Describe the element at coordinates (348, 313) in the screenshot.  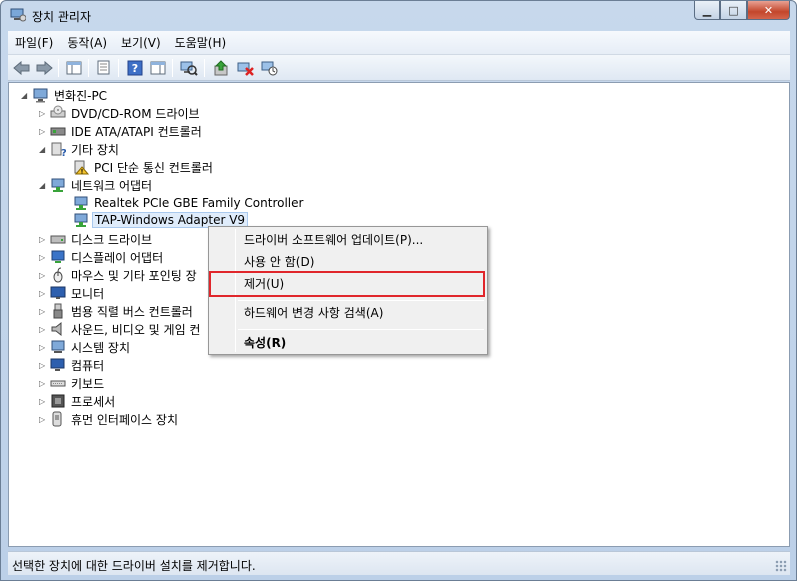
I see `menu-scan-hardware: 하드웨어 변경 사항 검색(A)` at that location.